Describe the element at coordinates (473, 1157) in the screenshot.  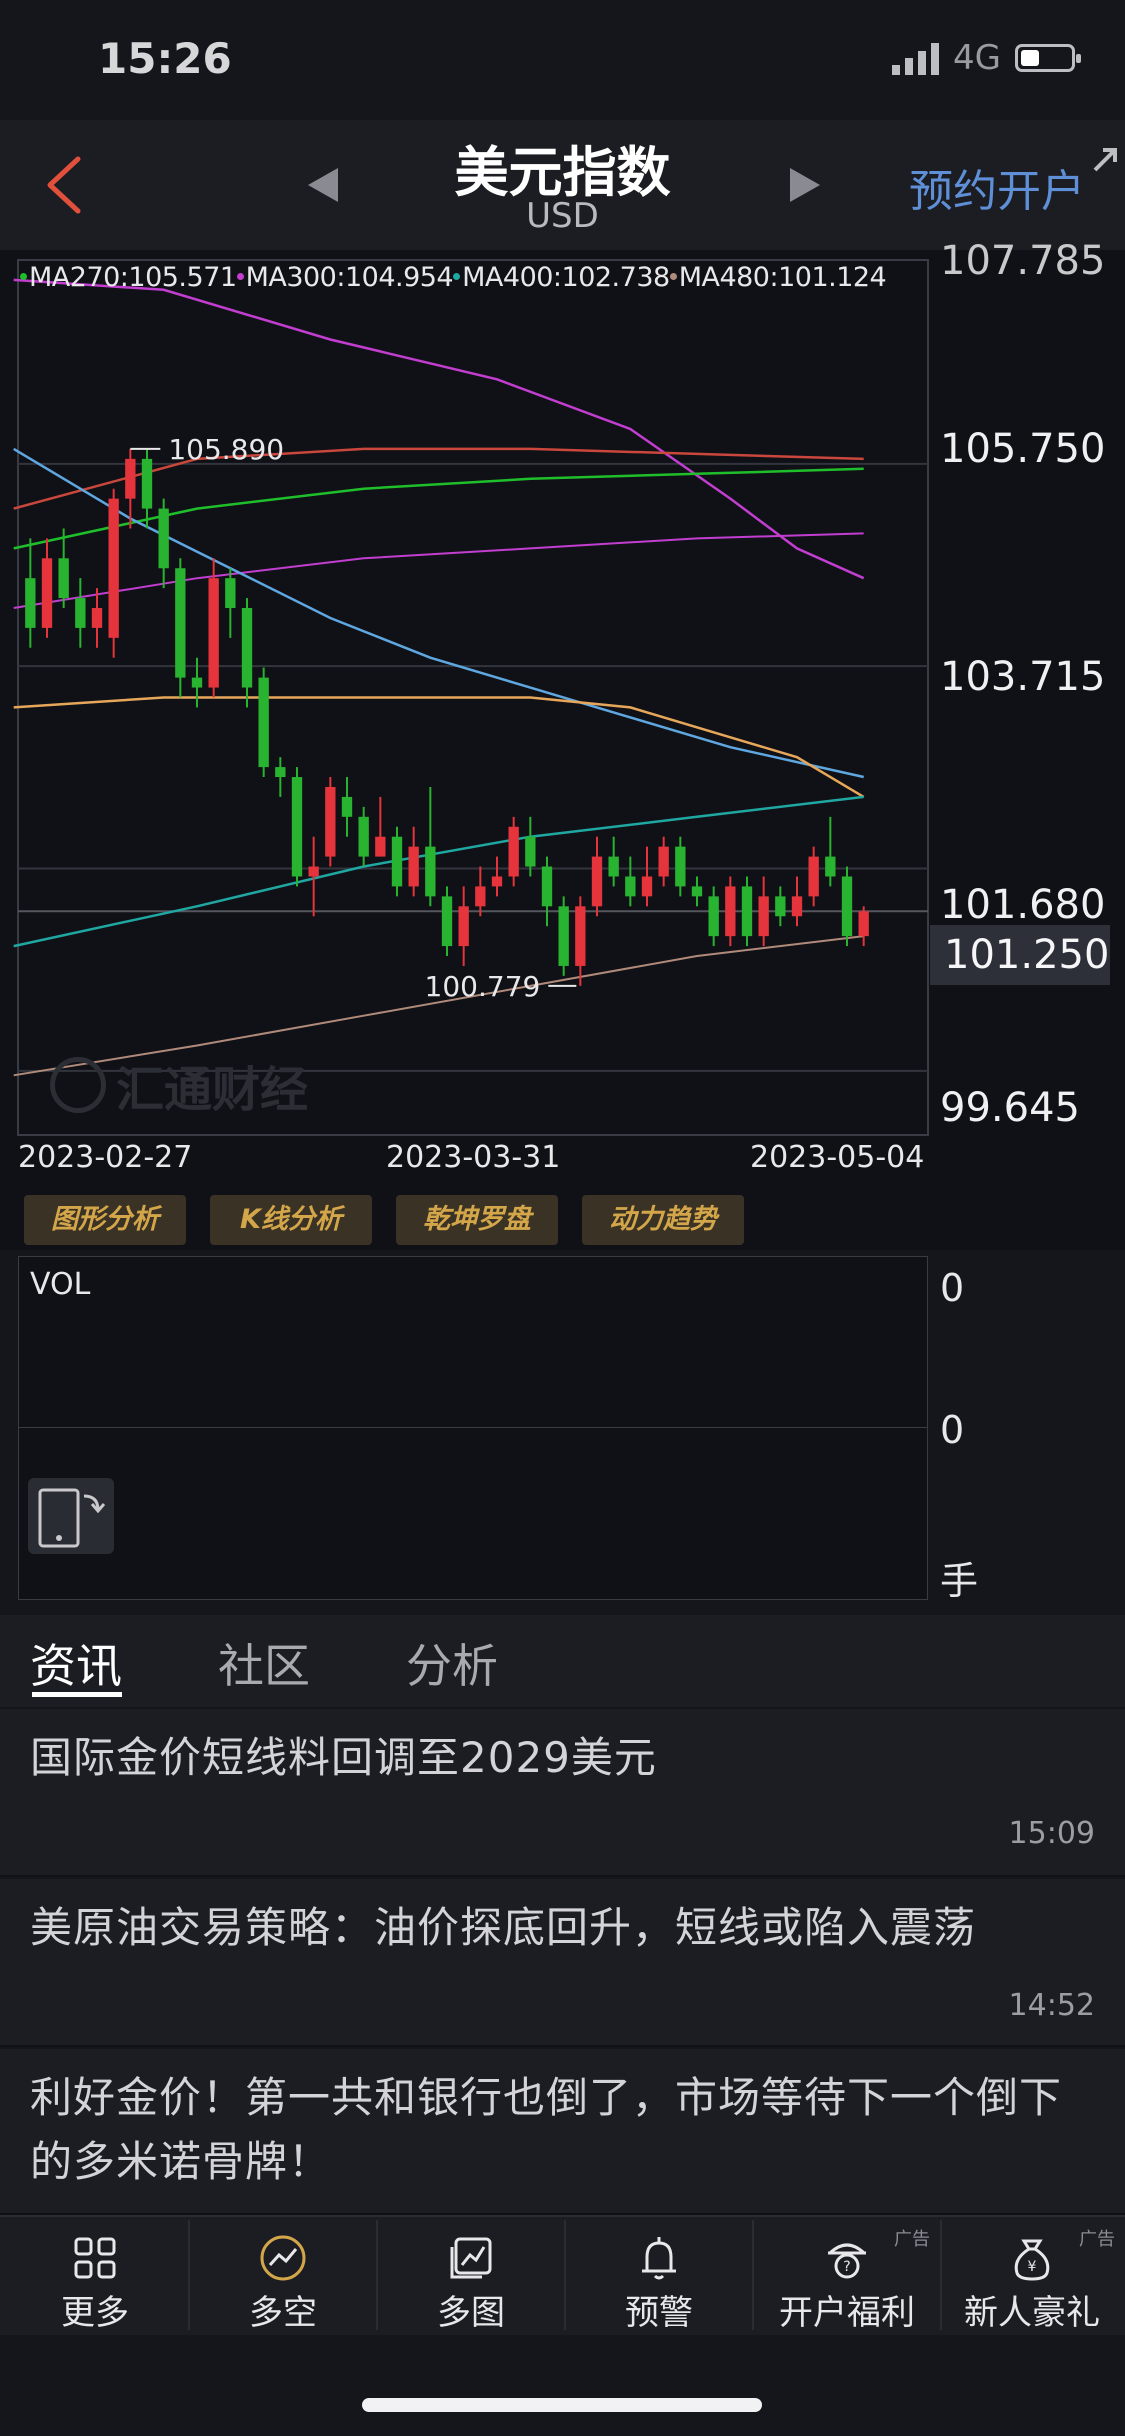
I see `x-tick-2: 2023-03-31` at that location.